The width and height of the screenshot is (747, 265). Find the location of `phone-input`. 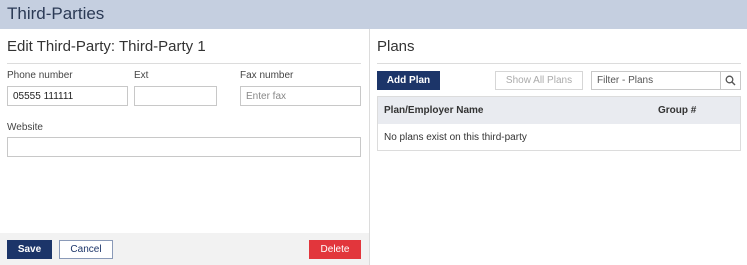

phone-input is located at coordinates (67, 96).